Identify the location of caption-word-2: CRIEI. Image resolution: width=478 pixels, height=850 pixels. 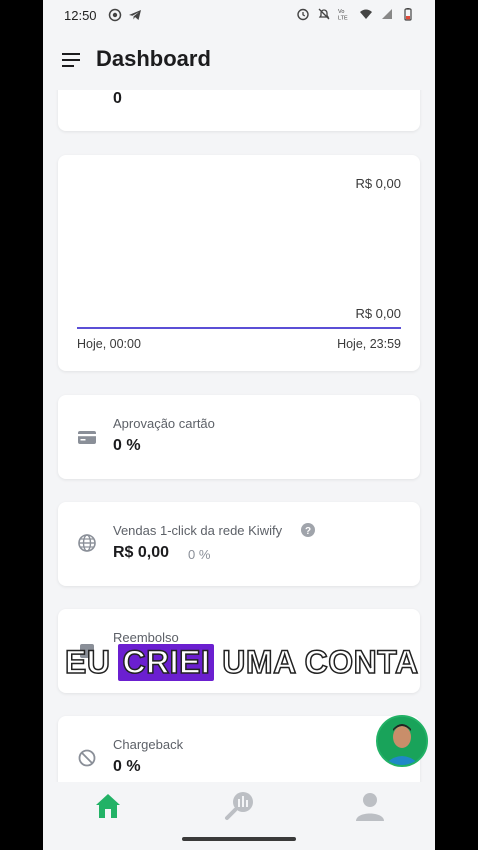
(166, 662).